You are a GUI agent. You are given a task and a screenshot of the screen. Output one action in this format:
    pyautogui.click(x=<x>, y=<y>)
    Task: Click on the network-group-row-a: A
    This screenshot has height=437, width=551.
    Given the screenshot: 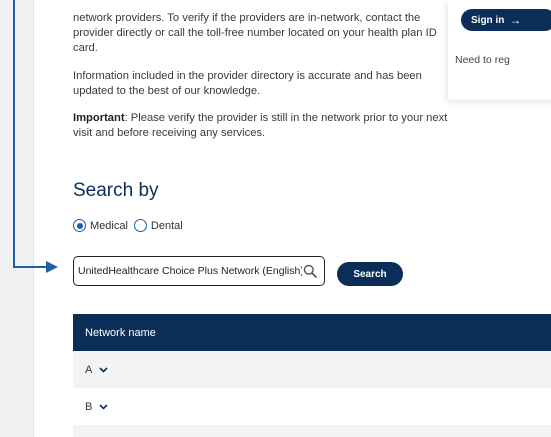 What is the action you would take?
    pyautogui.click(x=312, y=369)
    